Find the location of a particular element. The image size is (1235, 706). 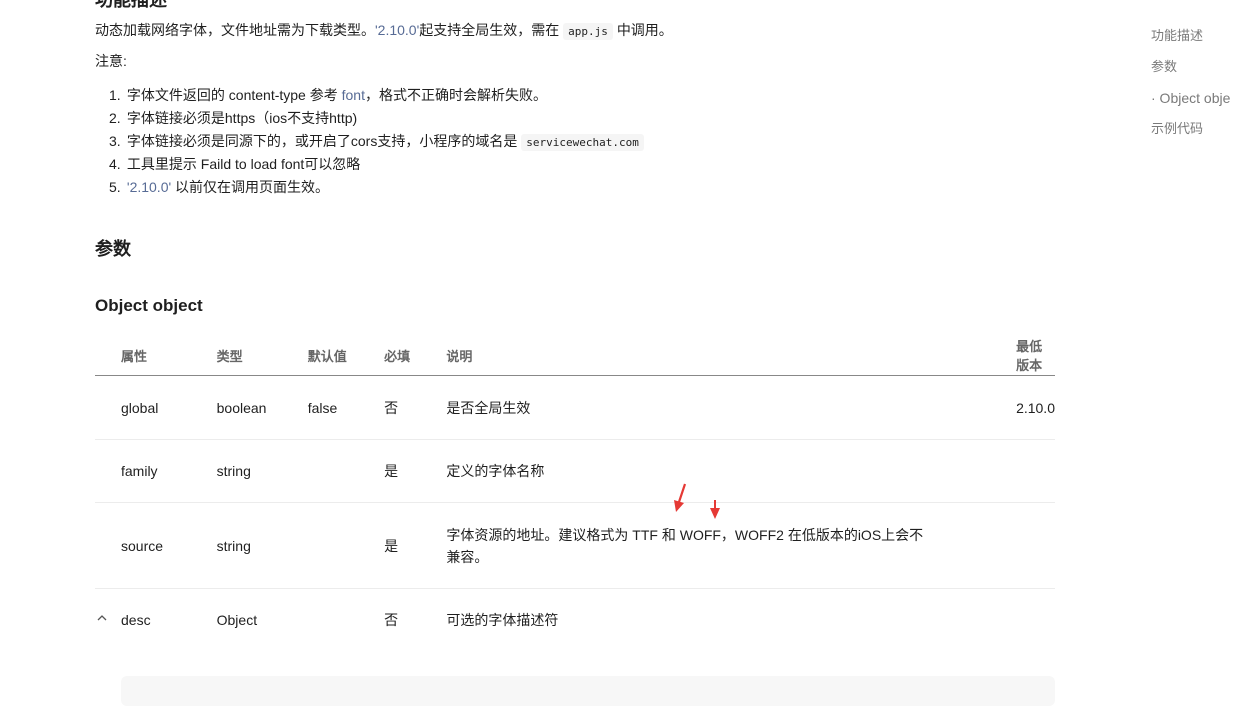

toc-item: 功能描述 is located at coordinates (1190, 39).